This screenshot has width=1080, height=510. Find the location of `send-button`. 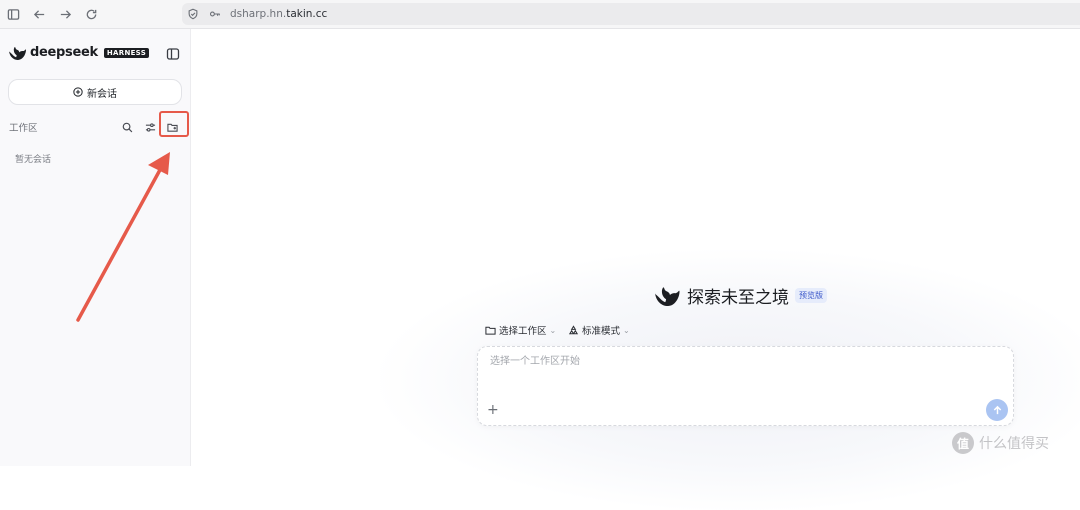

send-button is located at coordinates (997, 410).